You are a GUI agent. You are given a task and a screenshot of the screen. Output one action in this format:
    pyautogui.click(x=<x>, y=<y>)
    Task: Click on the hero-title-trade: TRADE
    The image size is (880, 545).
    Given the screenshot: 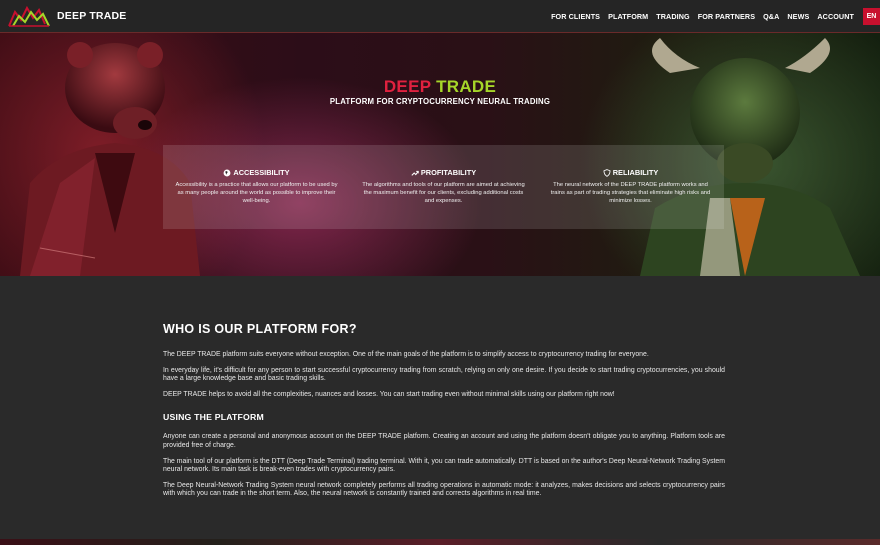 What is the action you would take?
    pyautogui.click(x=466, y=86)
    